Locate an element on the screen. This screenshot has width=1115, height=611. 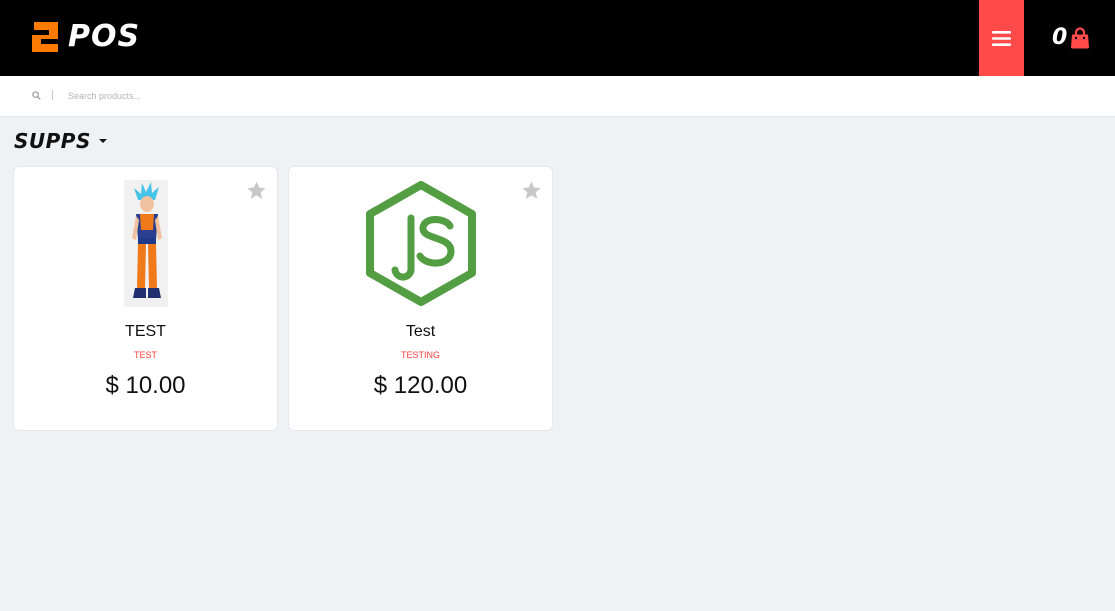
product-name: TEST is located at coordinates (145, 331).